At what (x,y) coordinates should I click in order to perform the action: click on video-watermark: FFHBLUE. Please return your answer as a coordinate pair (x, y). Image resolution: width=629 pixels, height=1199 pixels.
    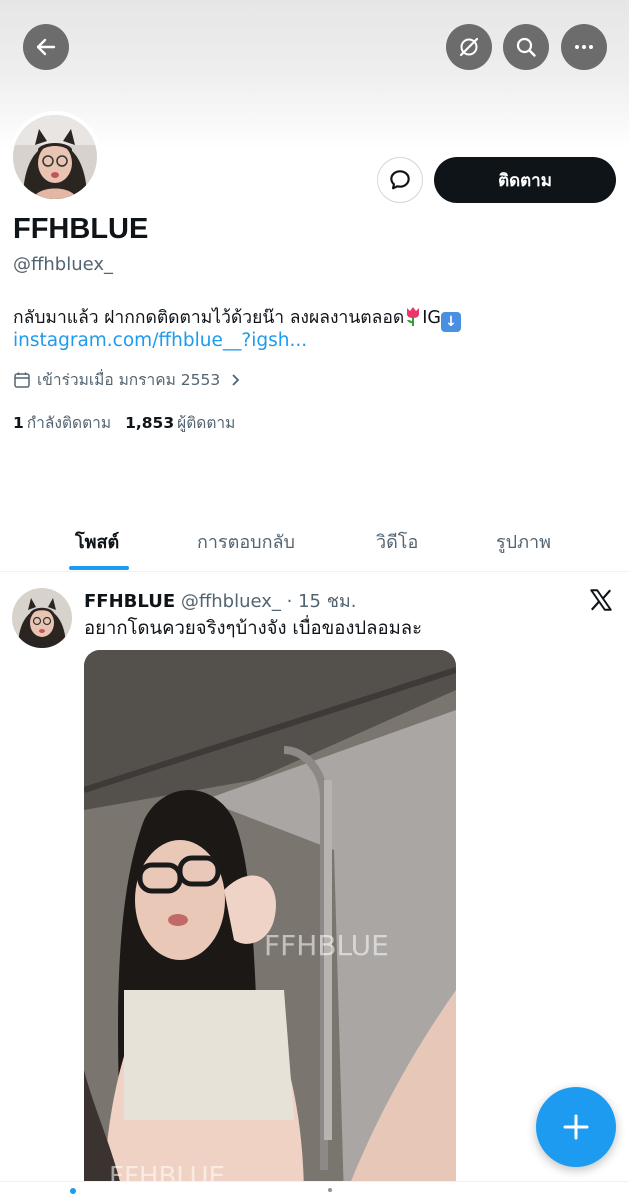
    Looking at the image, I should click on (326, 945).